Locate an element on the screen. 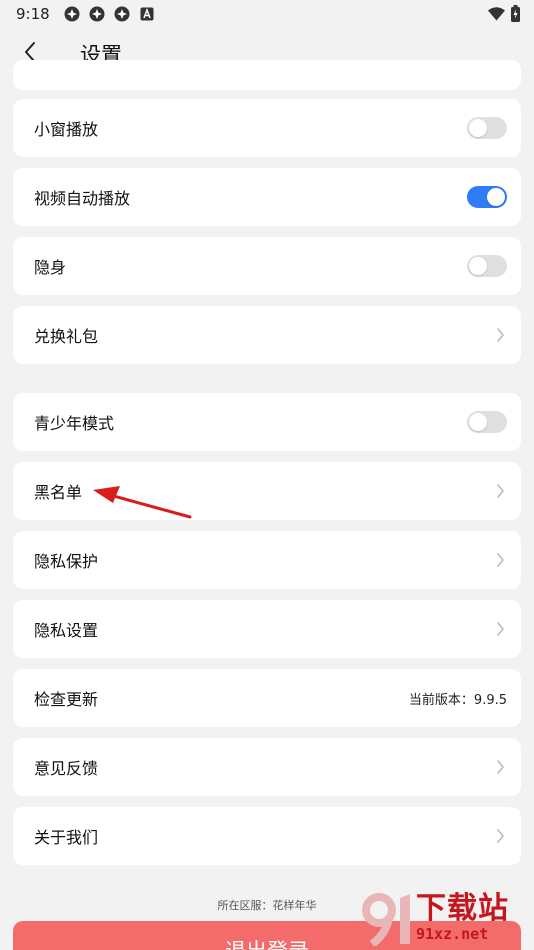 The image size is (534, 950). version-text: 当前版本：9.9.5 is located at coordinates (457, 700).